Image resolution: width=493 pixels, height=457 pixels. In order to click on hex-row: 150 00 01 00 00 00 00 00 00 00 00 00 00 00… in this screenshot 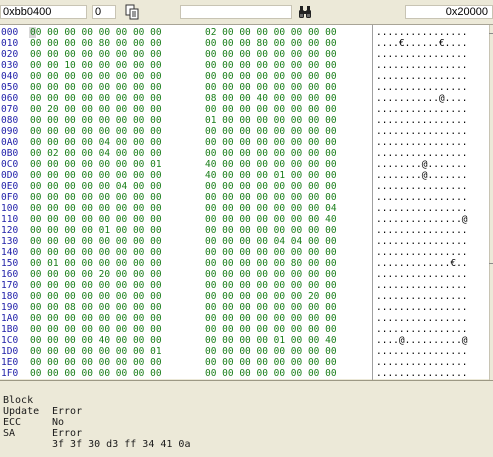, I will do `click(246, 263)`.